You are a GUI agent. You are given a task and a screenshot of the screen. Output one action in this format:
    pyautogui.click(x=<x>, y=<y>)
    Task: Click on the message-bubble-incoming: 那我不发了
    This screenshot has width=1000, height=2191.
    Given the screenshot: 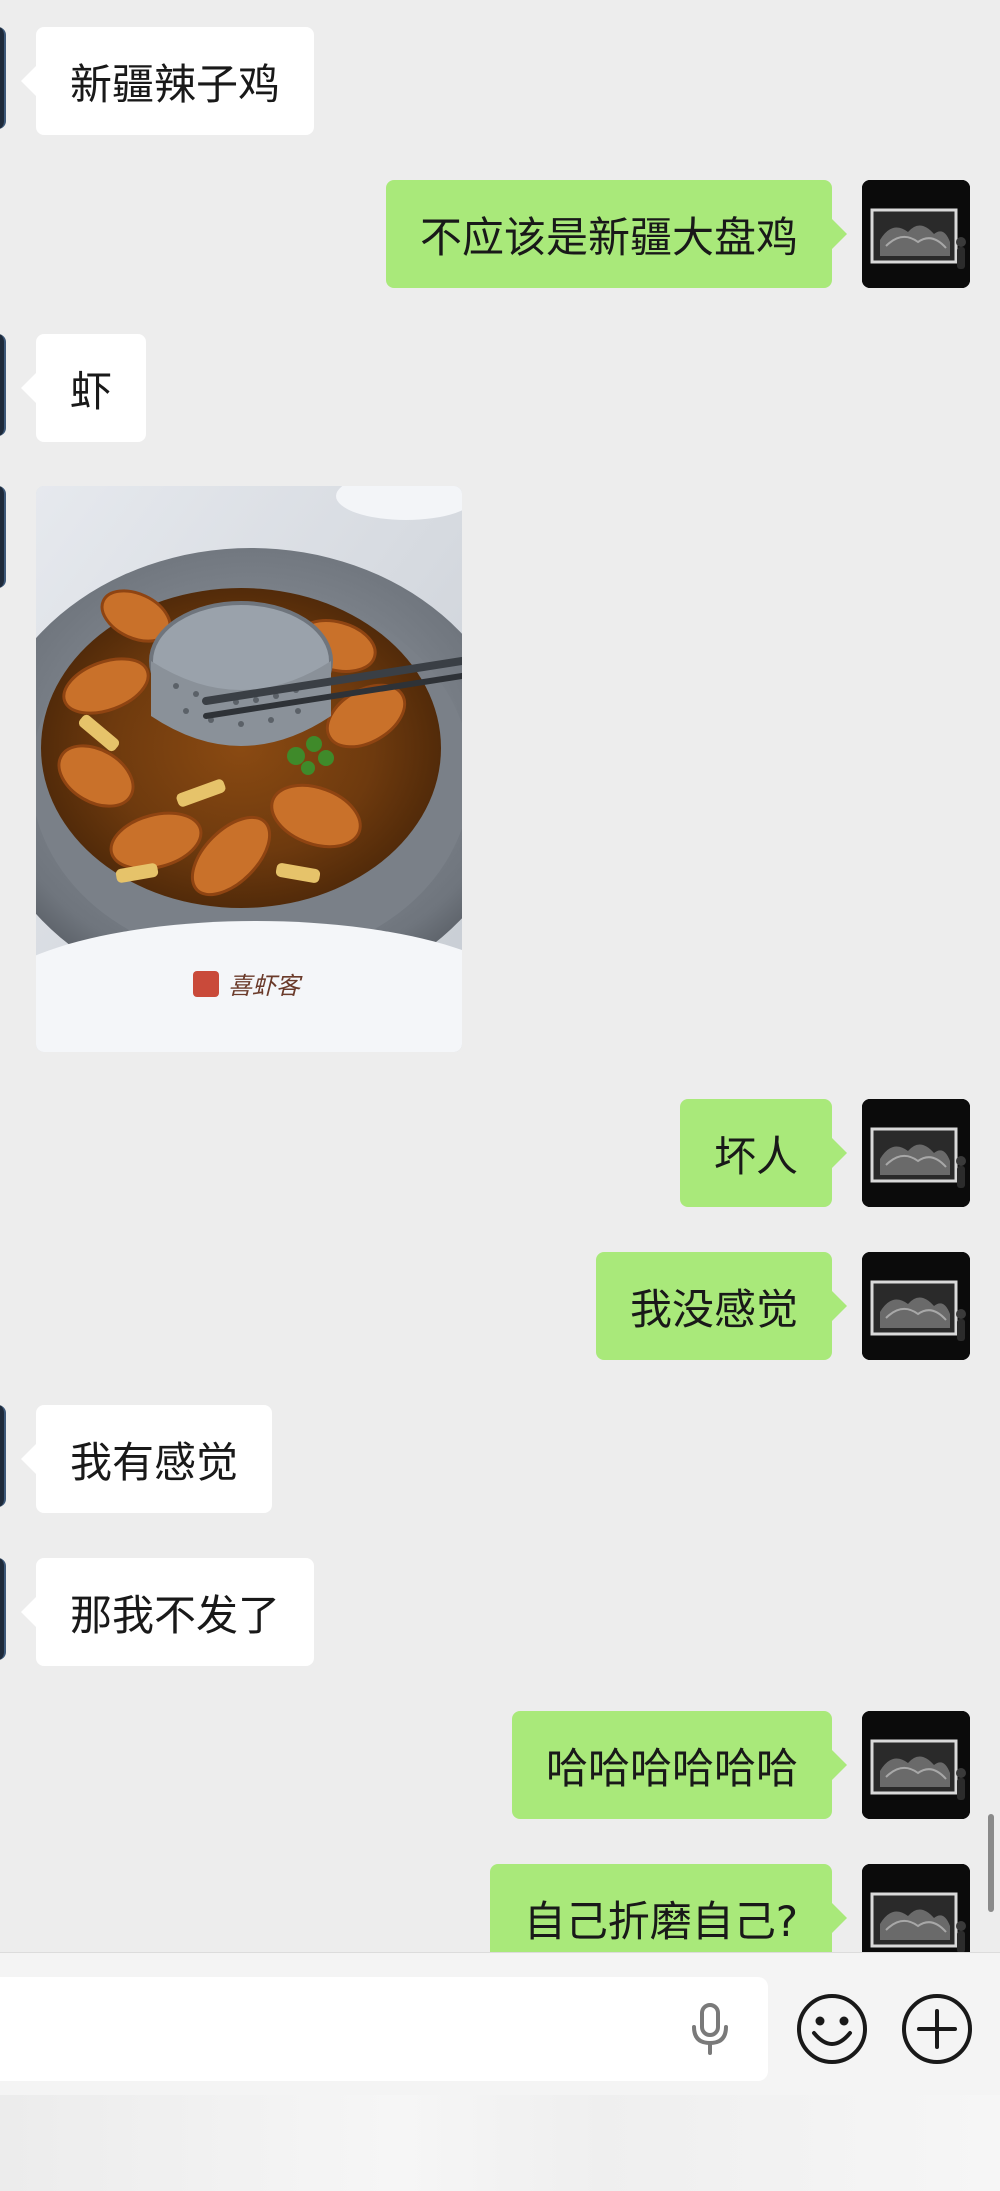 What is the action you would take?
    pyautogui.click(x=167, y=1612)
    